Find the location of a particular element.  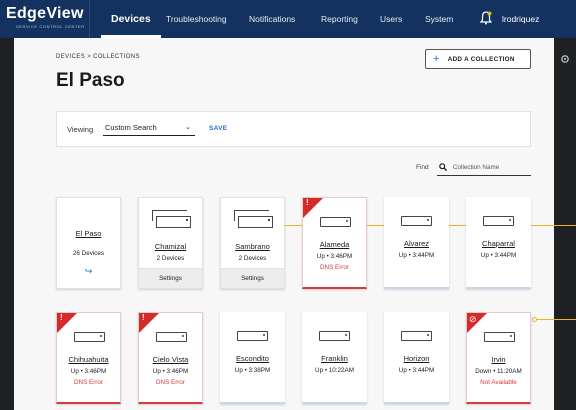

collection-search-input is located at coordinates (491, 167).